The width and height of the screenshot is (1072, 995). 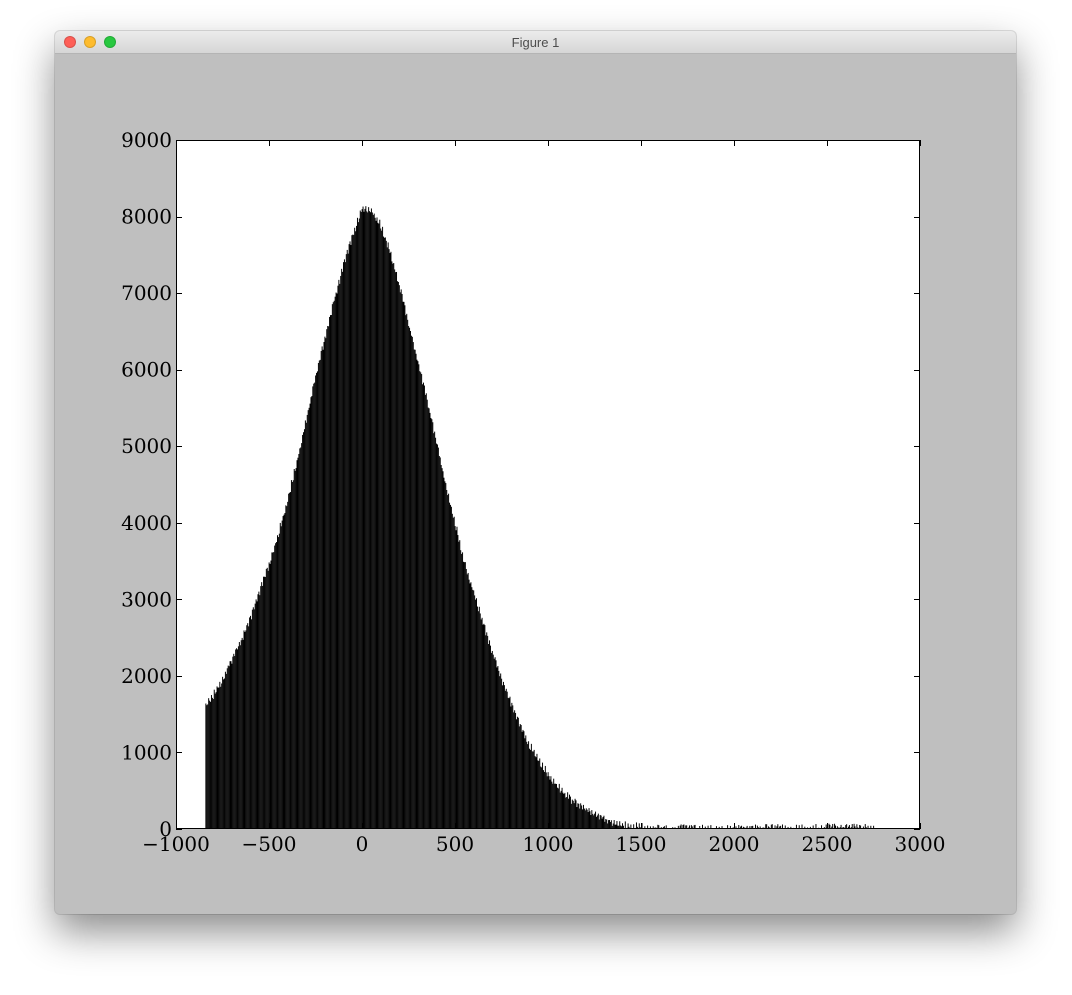 I want to click on x-tick-label: 3000, so click(x=920, y=844).